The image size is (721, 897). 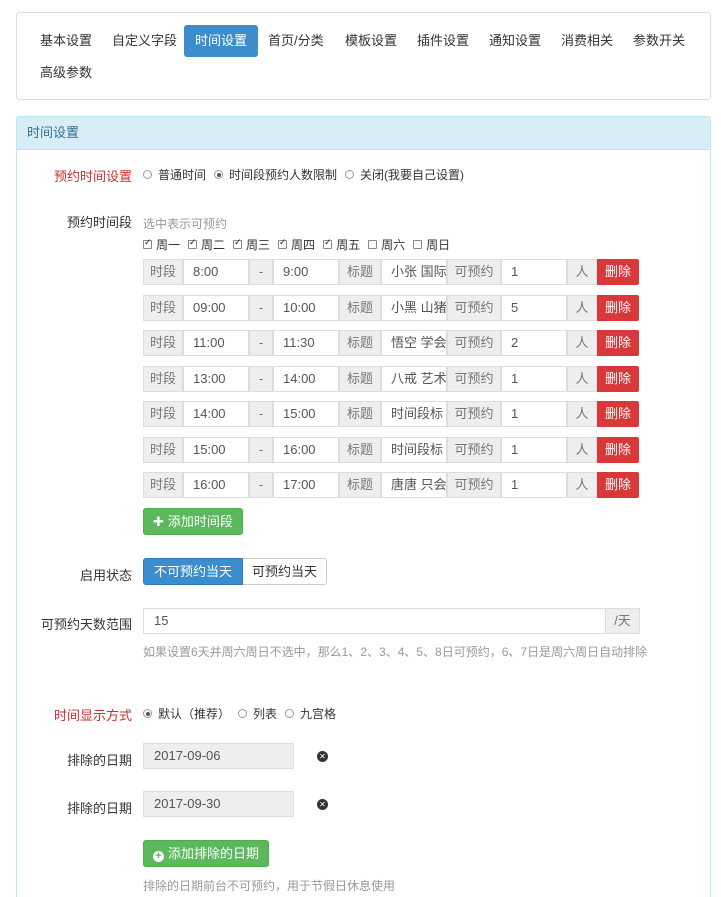 What do you see at coordinates (306, 485) in the screenshot?
I see `slot-end-input: 17:00` at bounding box center [306, 485].